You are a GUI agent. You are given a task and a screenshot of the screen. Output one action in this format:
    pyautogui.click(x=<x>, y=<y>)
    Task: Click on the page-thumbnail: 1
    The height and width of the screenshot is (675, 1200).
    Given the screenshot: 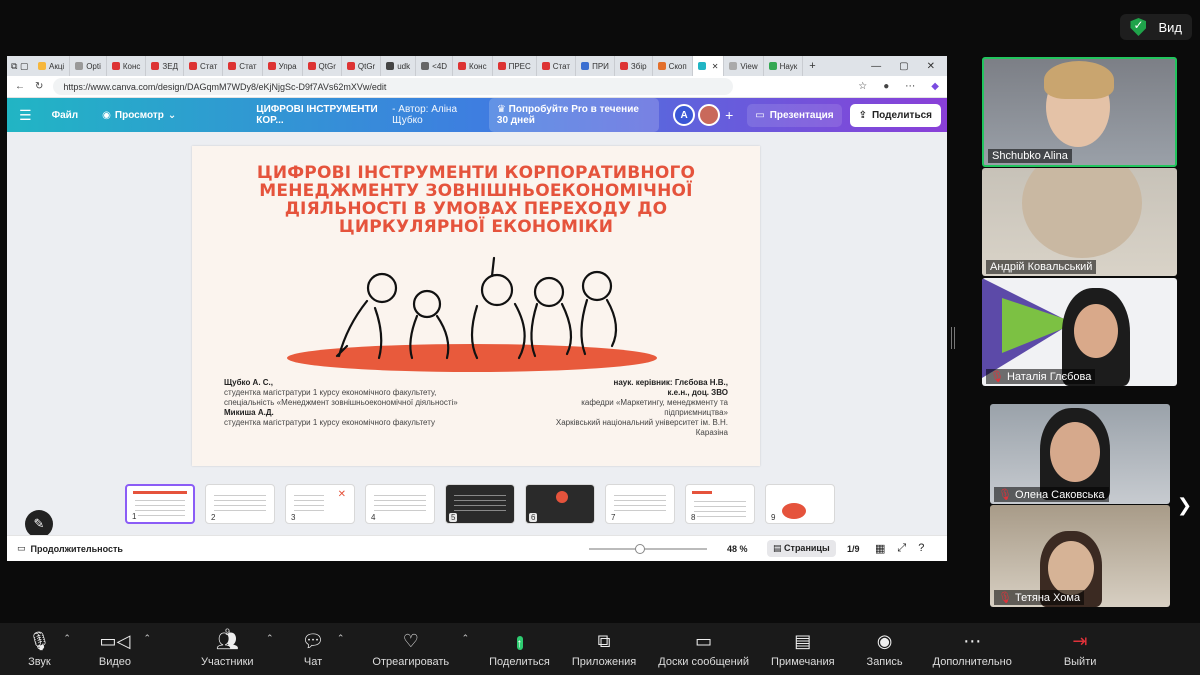 What is the action you would take?
    pyautogui.click(x=160, y=504)
    